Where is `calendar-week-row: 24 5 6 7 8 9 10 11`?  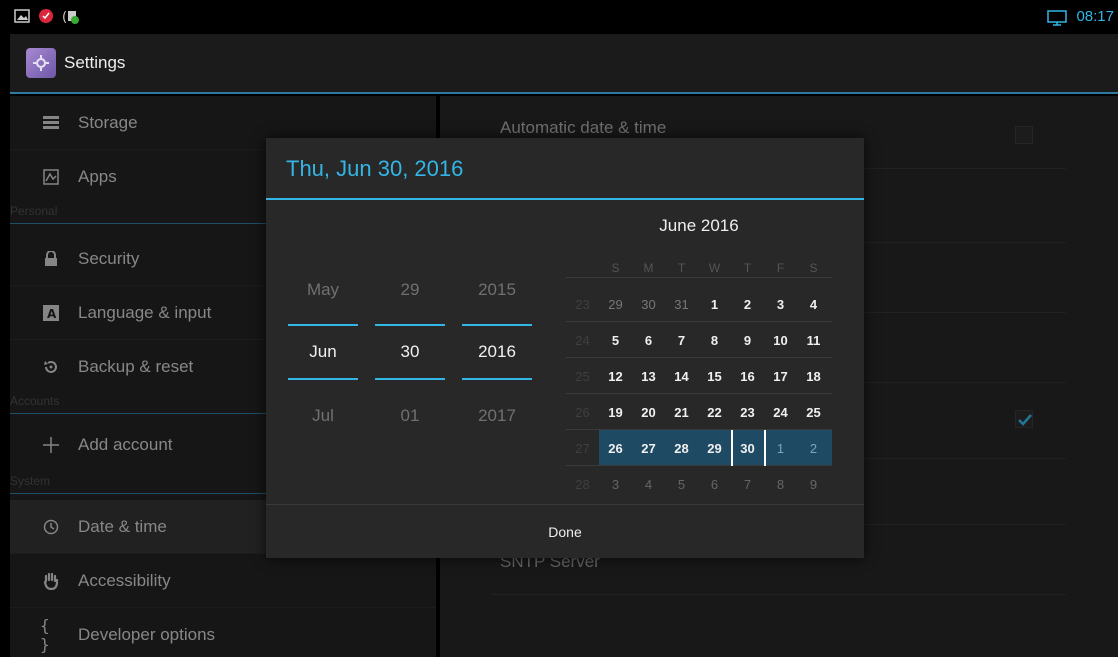
calendar-week-row: 24 5 6 7 8 9 10 11 is located at coordinates (698, 340).